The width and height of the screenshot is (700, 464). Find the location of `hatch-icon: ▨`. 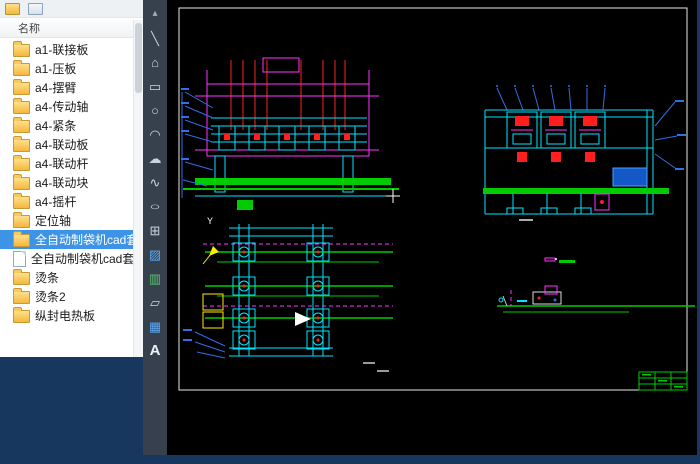

hatch-icon: ▨ is located at coordinates (155, 254).